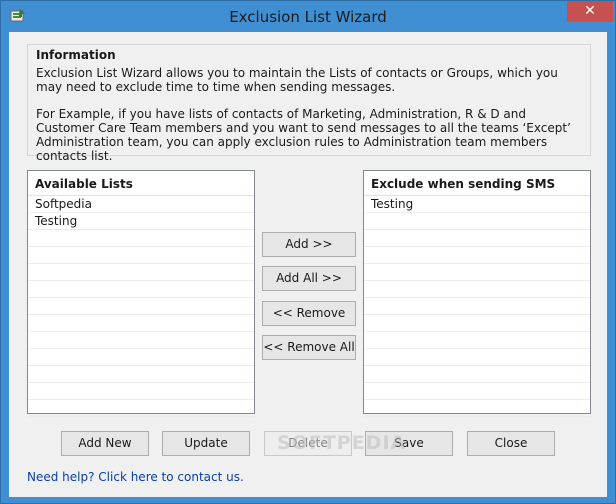 This screenshot has height=504, width=616. I want to click on remove-all-button: << Remove All, so click(309, 347).